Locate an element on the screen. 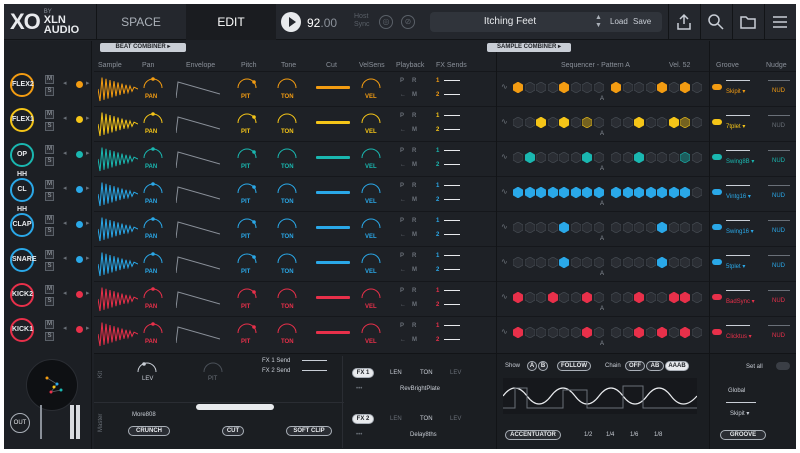  div-quarter: 1/4 is located at coordinates (610, 435).